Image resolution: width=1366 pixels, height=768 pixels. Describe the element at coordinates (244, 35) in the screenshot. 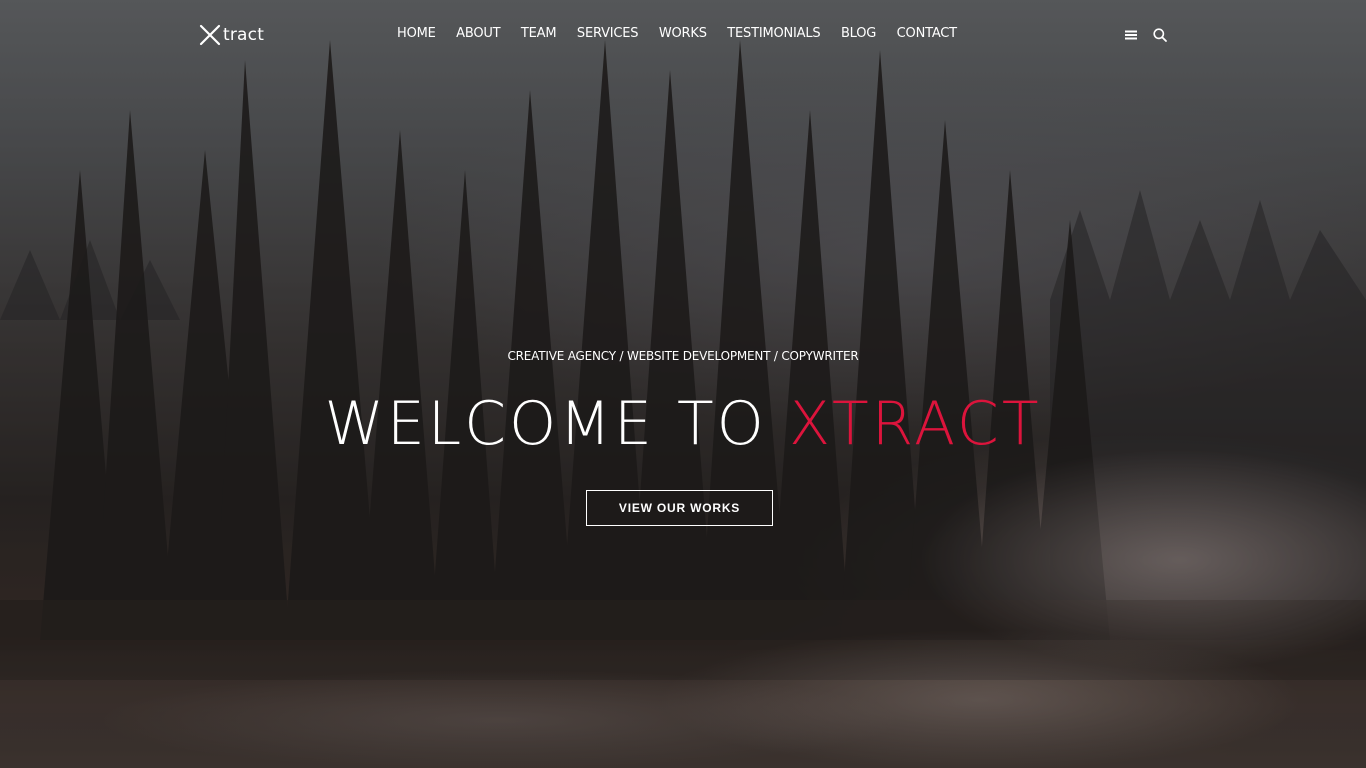

I see `logo-text: tract` at that location.